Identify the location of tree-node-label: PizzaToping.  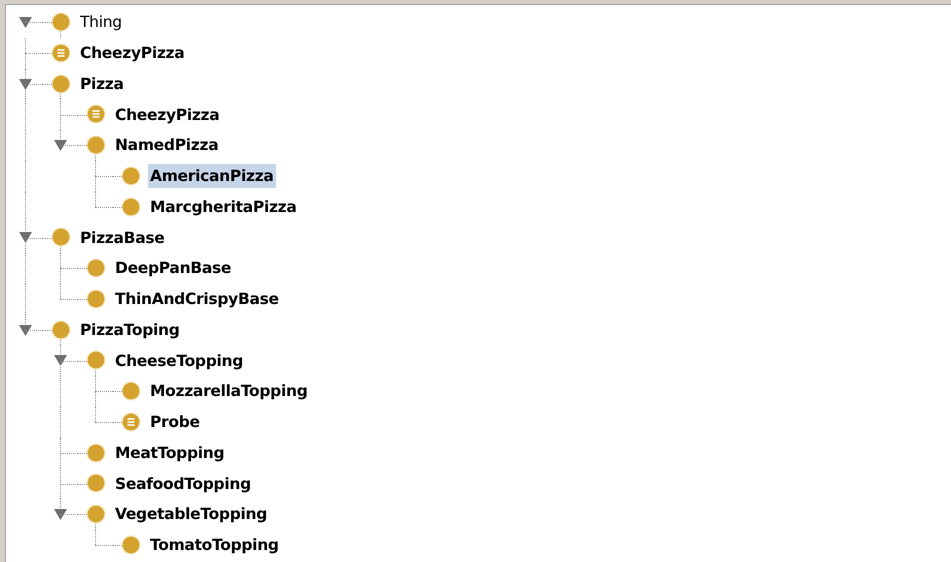
(130, 330).